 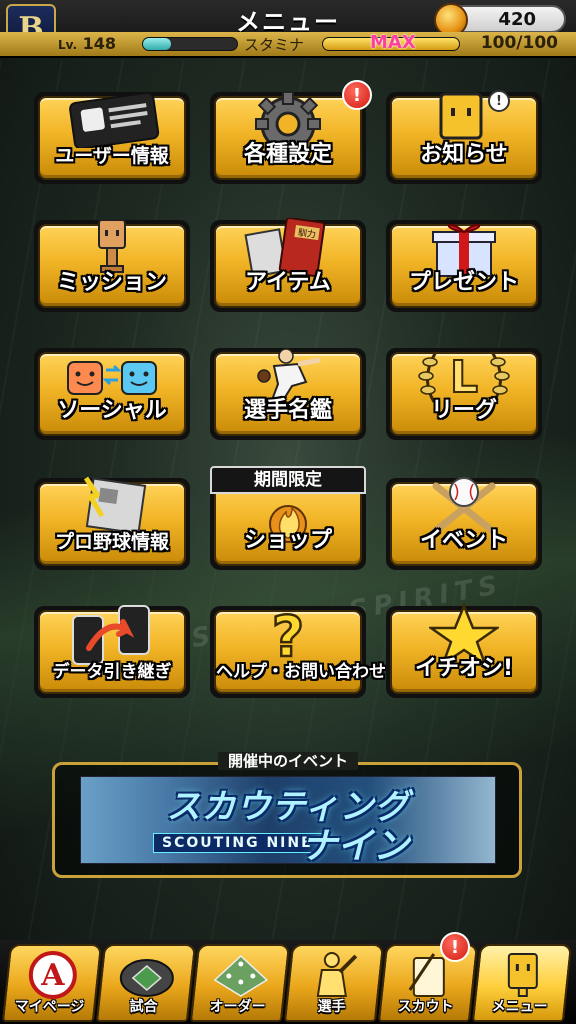 What do you see at coordinates (288, 29) in the screenshot?
I see `header-bar: B メニュー 420 Lv. 148 スタミナ MAX 100/100` at bounding box center [288, 29].